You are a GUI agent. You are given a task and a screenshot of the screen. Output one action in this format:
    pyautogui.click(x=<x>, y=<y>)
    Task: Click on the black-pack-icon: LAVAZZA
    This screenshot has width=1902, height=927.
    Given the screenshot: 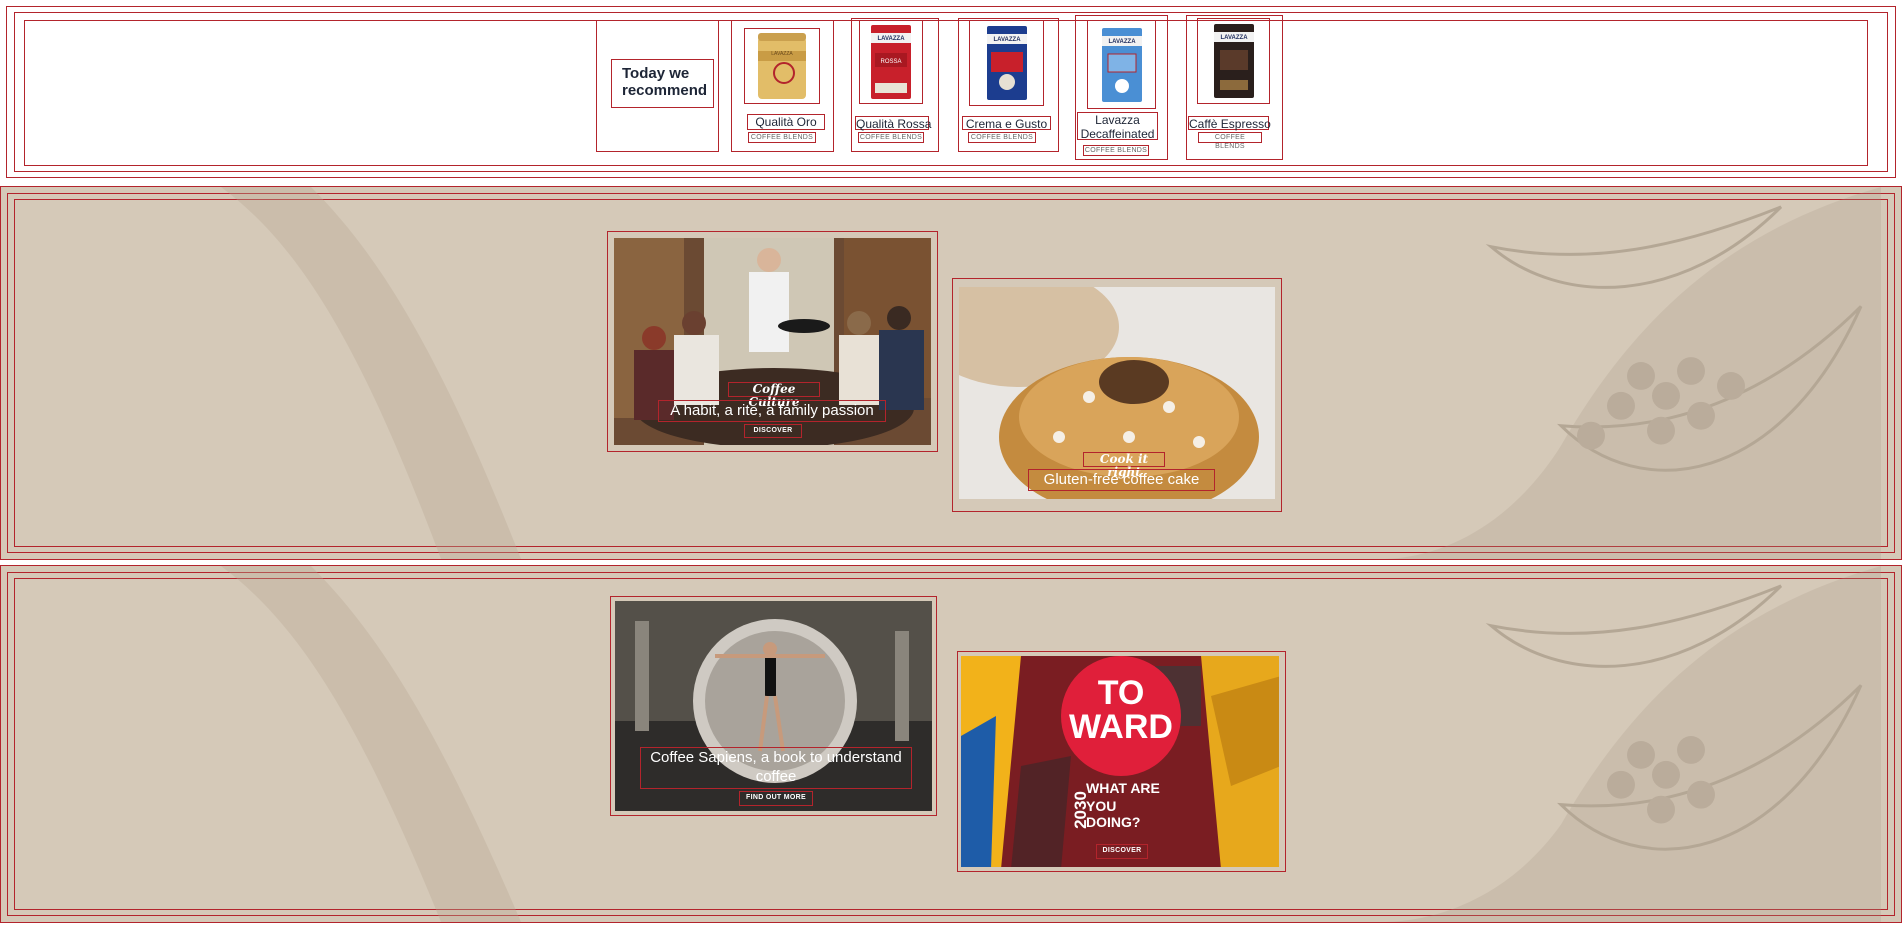 What is the action you would take?
    pyautogui.click(x=1233, y=61)
    